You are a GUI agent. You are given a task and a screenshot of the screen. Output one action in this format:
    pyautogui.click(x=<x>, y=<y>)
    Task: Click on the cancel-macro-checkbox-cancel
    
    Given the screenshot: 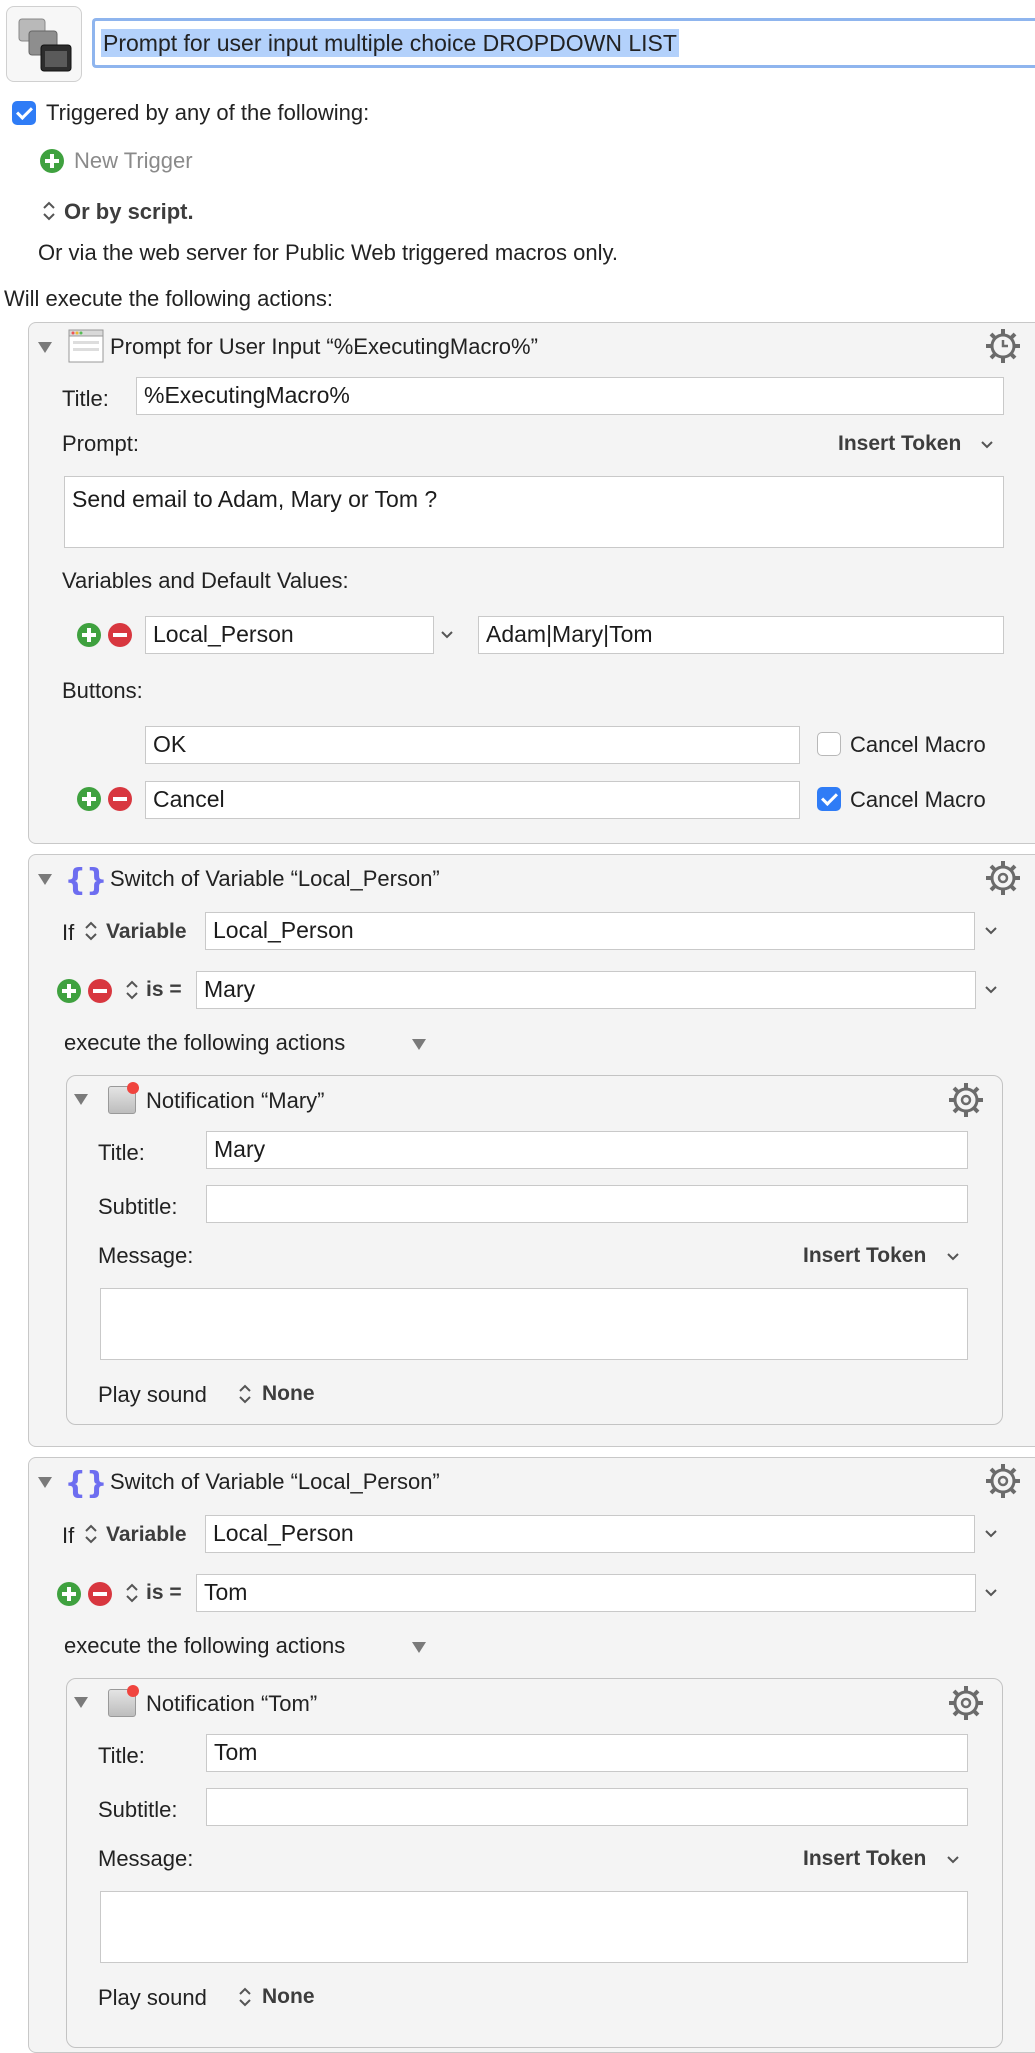 What is the action you would take?
    pyautogui.click(x=829, y=799)
    